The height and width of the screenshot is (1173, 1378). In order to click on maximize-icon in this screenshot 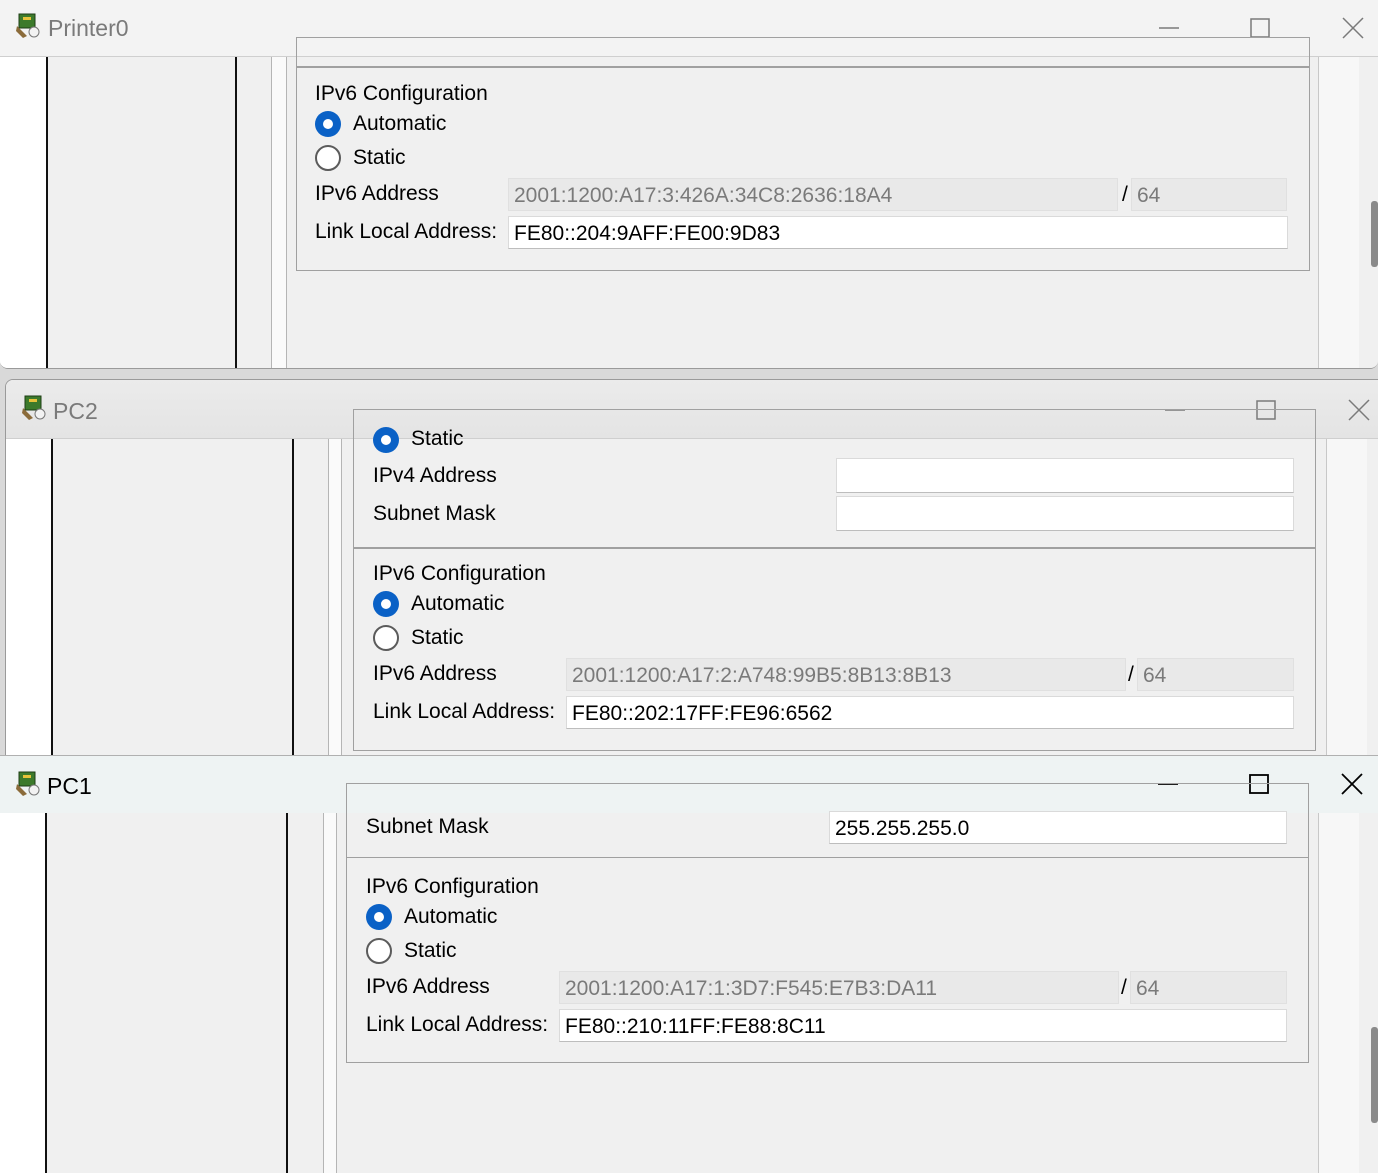, I will do `click(1260, 28)`.